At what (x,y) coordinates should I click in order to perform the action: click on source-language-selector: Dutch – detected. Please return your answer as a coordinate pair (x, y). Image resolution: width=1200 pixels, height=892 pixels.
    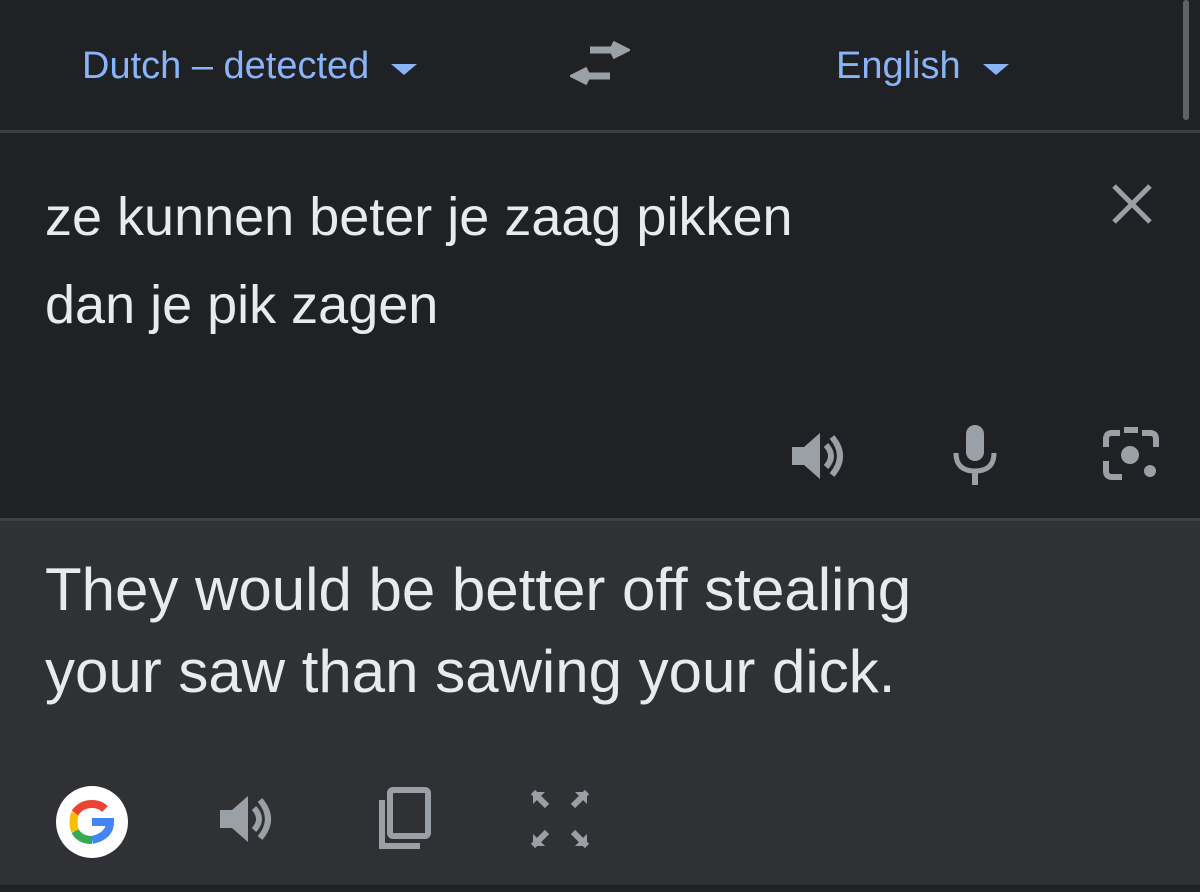
    Looking at the image, I should click on (250, 66).